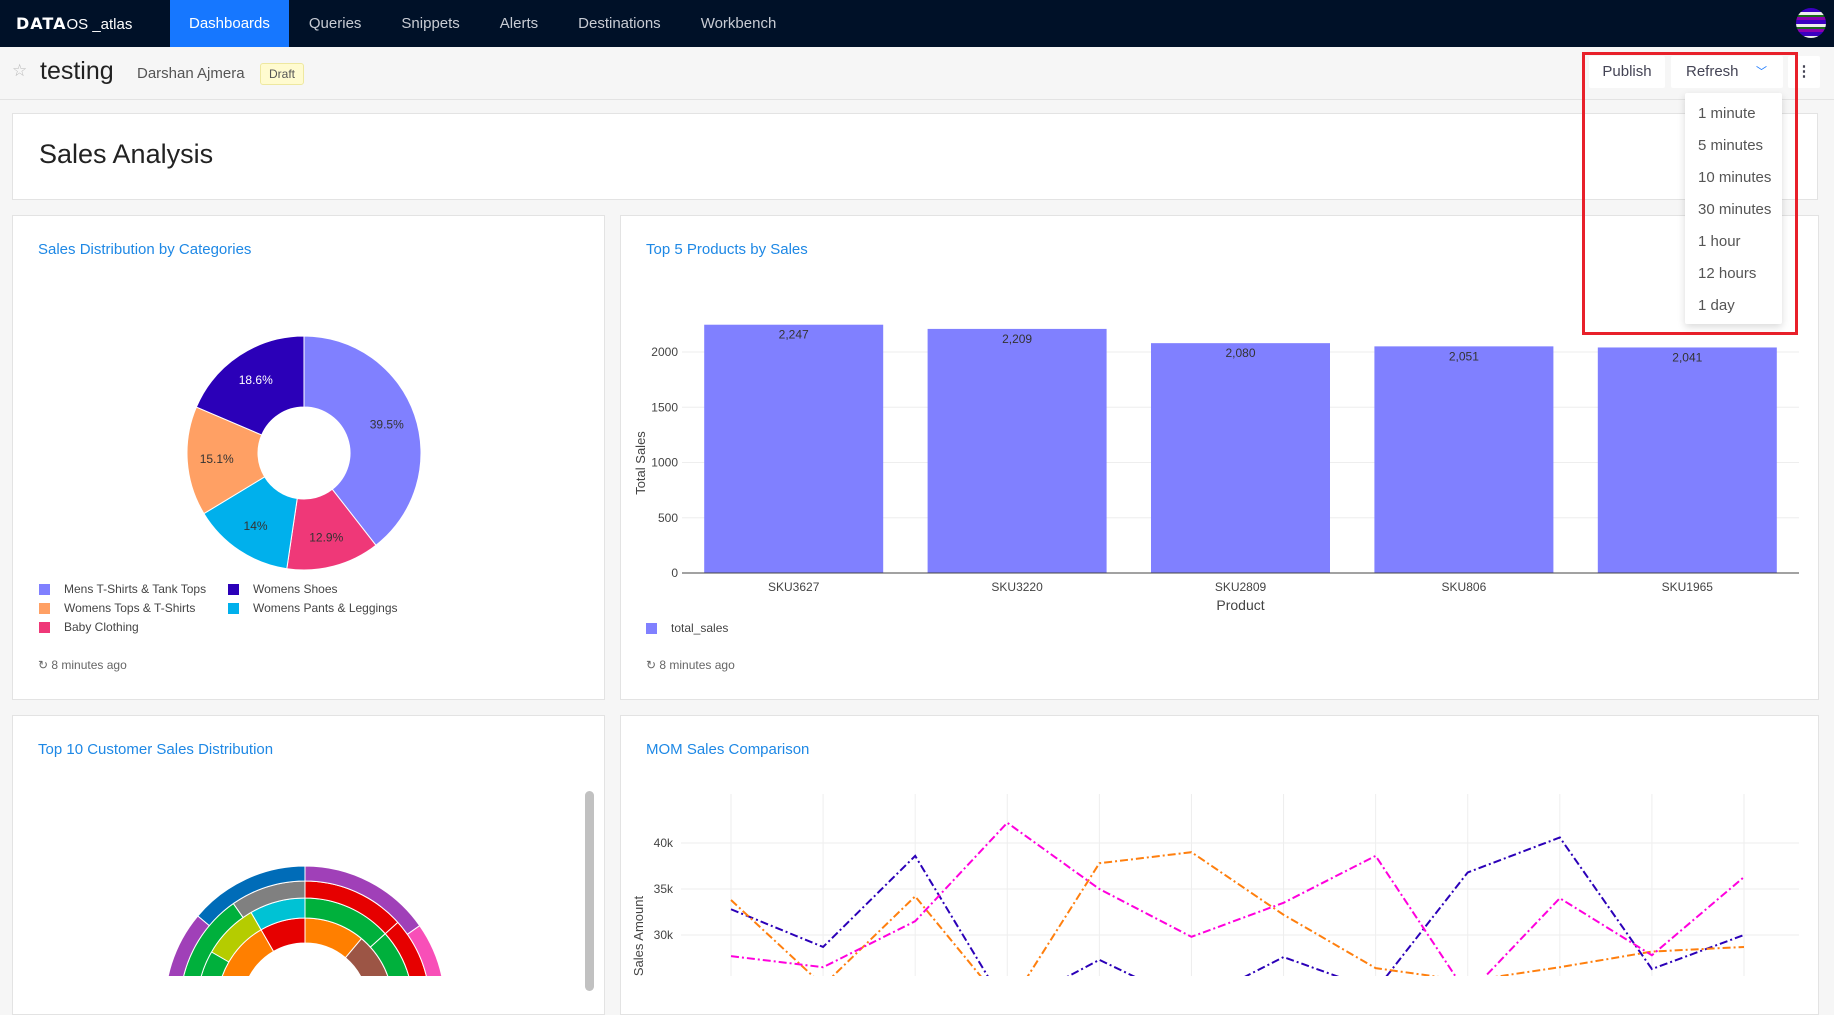 The image size is (1834, 1015). What do you see at coordinates (295, 589) in the screenshot?
I see `legend-label: Womens Shoes` at bounding box center [295, 589].